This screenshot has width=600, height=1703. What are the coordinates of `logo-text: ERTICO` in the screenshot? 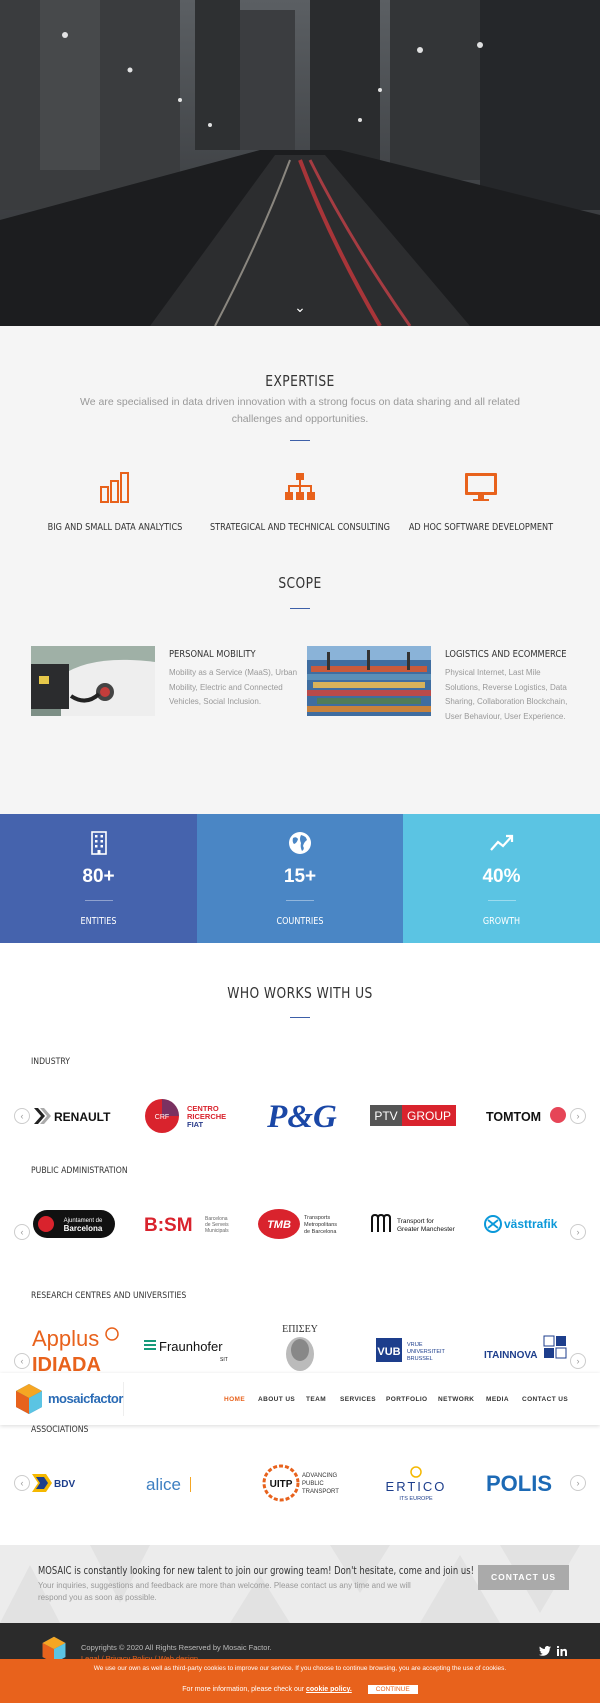 It's located at (416, 1486).